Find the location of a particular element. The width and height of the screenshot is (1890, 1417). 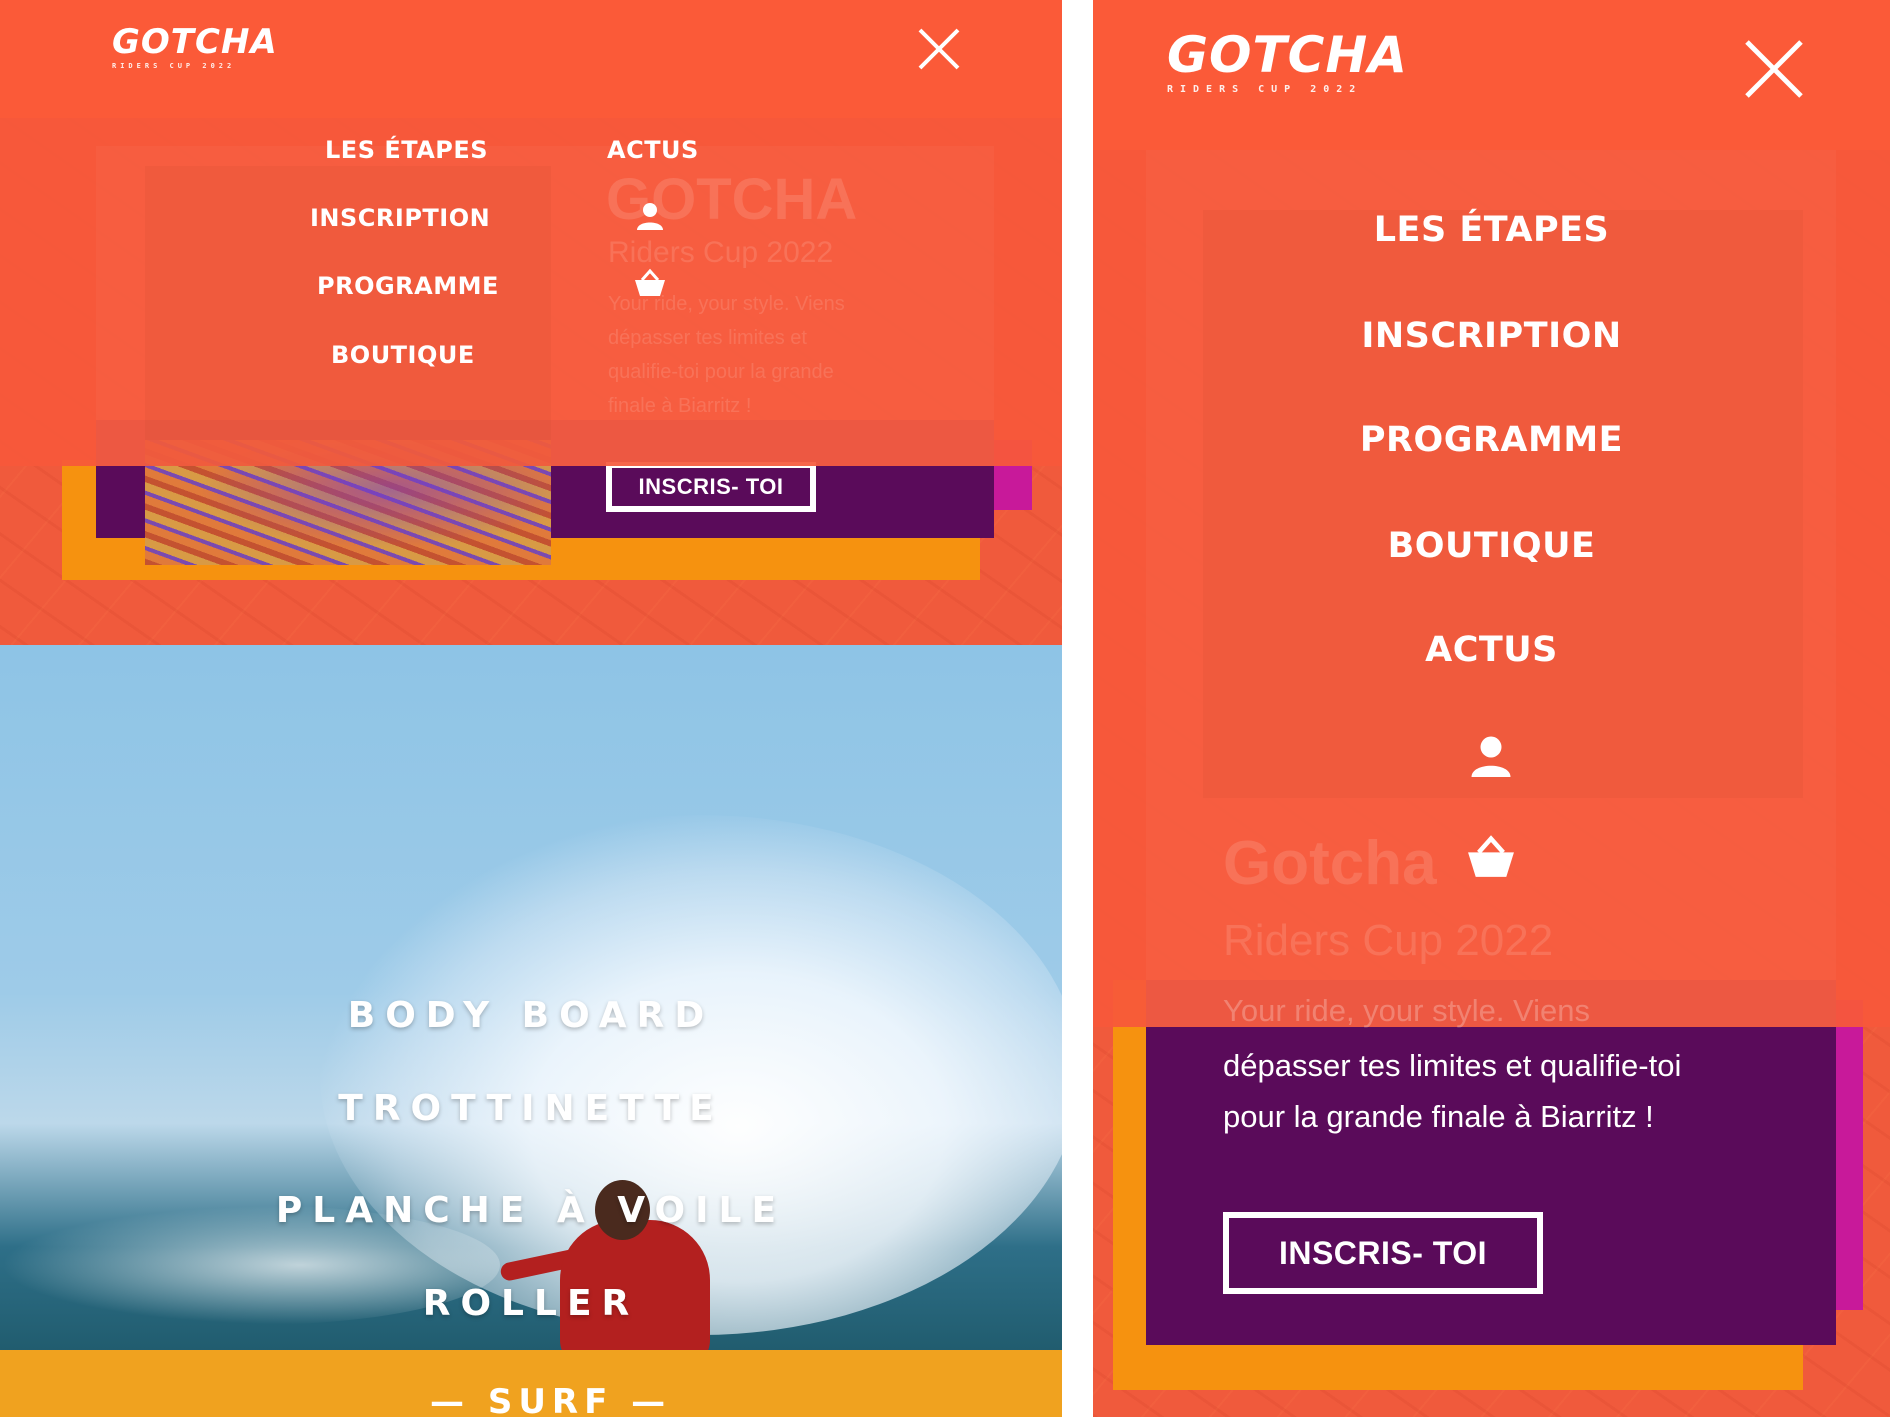

sport-planche-a-voile: PLANCHE À VOILE is located at coordinates (531, 1210).